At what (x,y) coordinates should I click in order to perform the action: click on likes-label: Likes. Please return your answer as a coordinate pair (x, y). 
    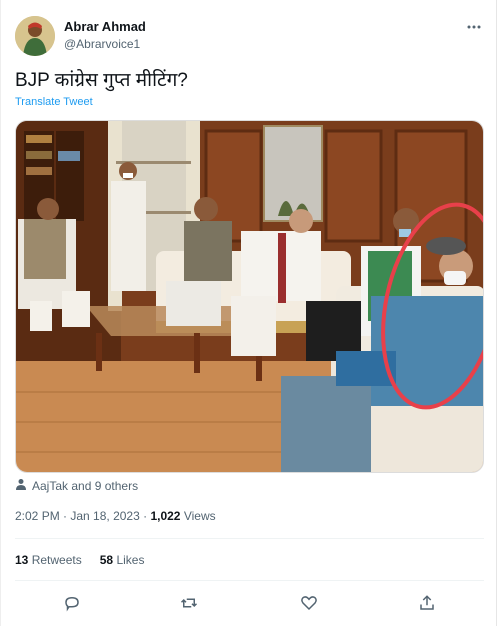
    Looking at the image, I should click on (130, 560).